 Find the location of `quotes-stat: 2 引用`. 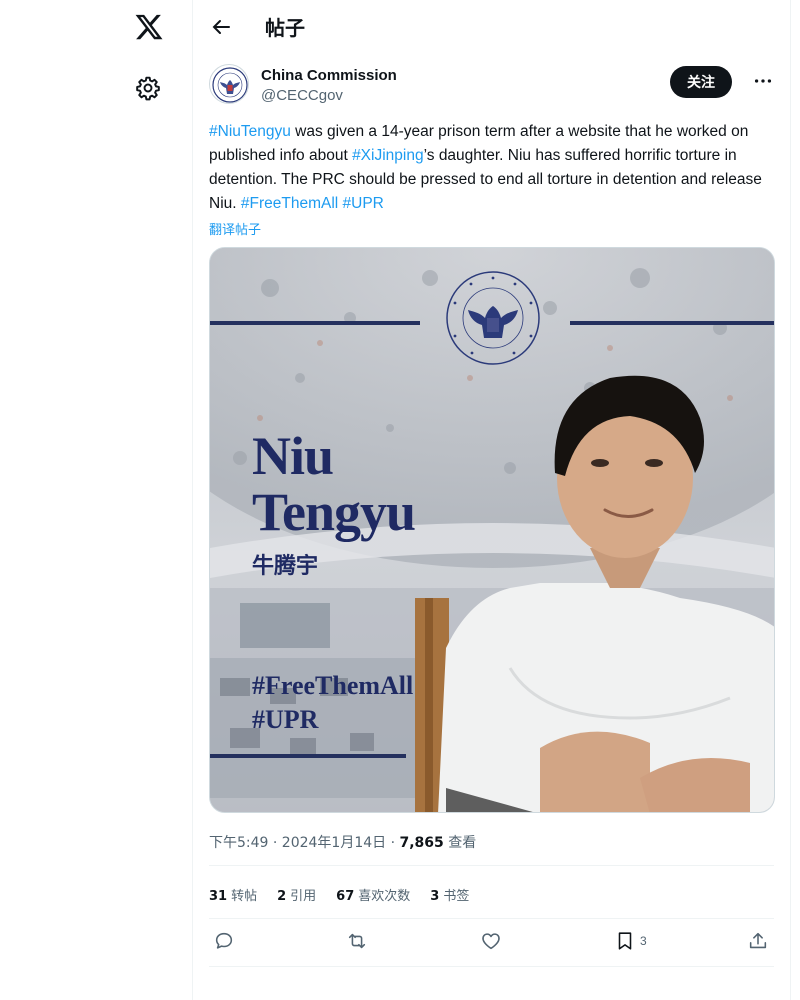

quotes-stat: 2 引用 is located at coordinates (296, 894).